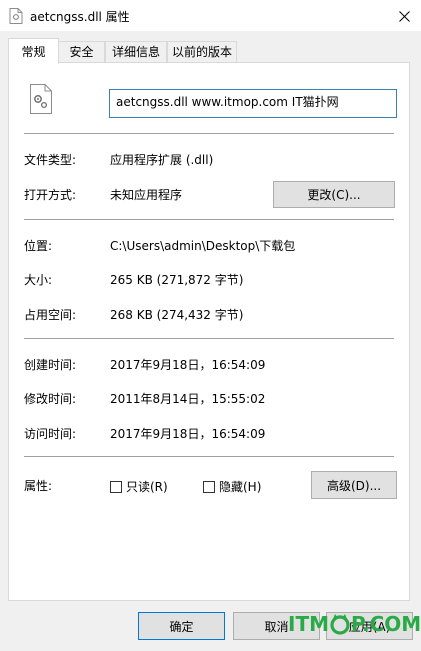  Describe the element at coordinates (147, 487) in the screenshot. I see `readonly-label: 只读(R)` at that location.